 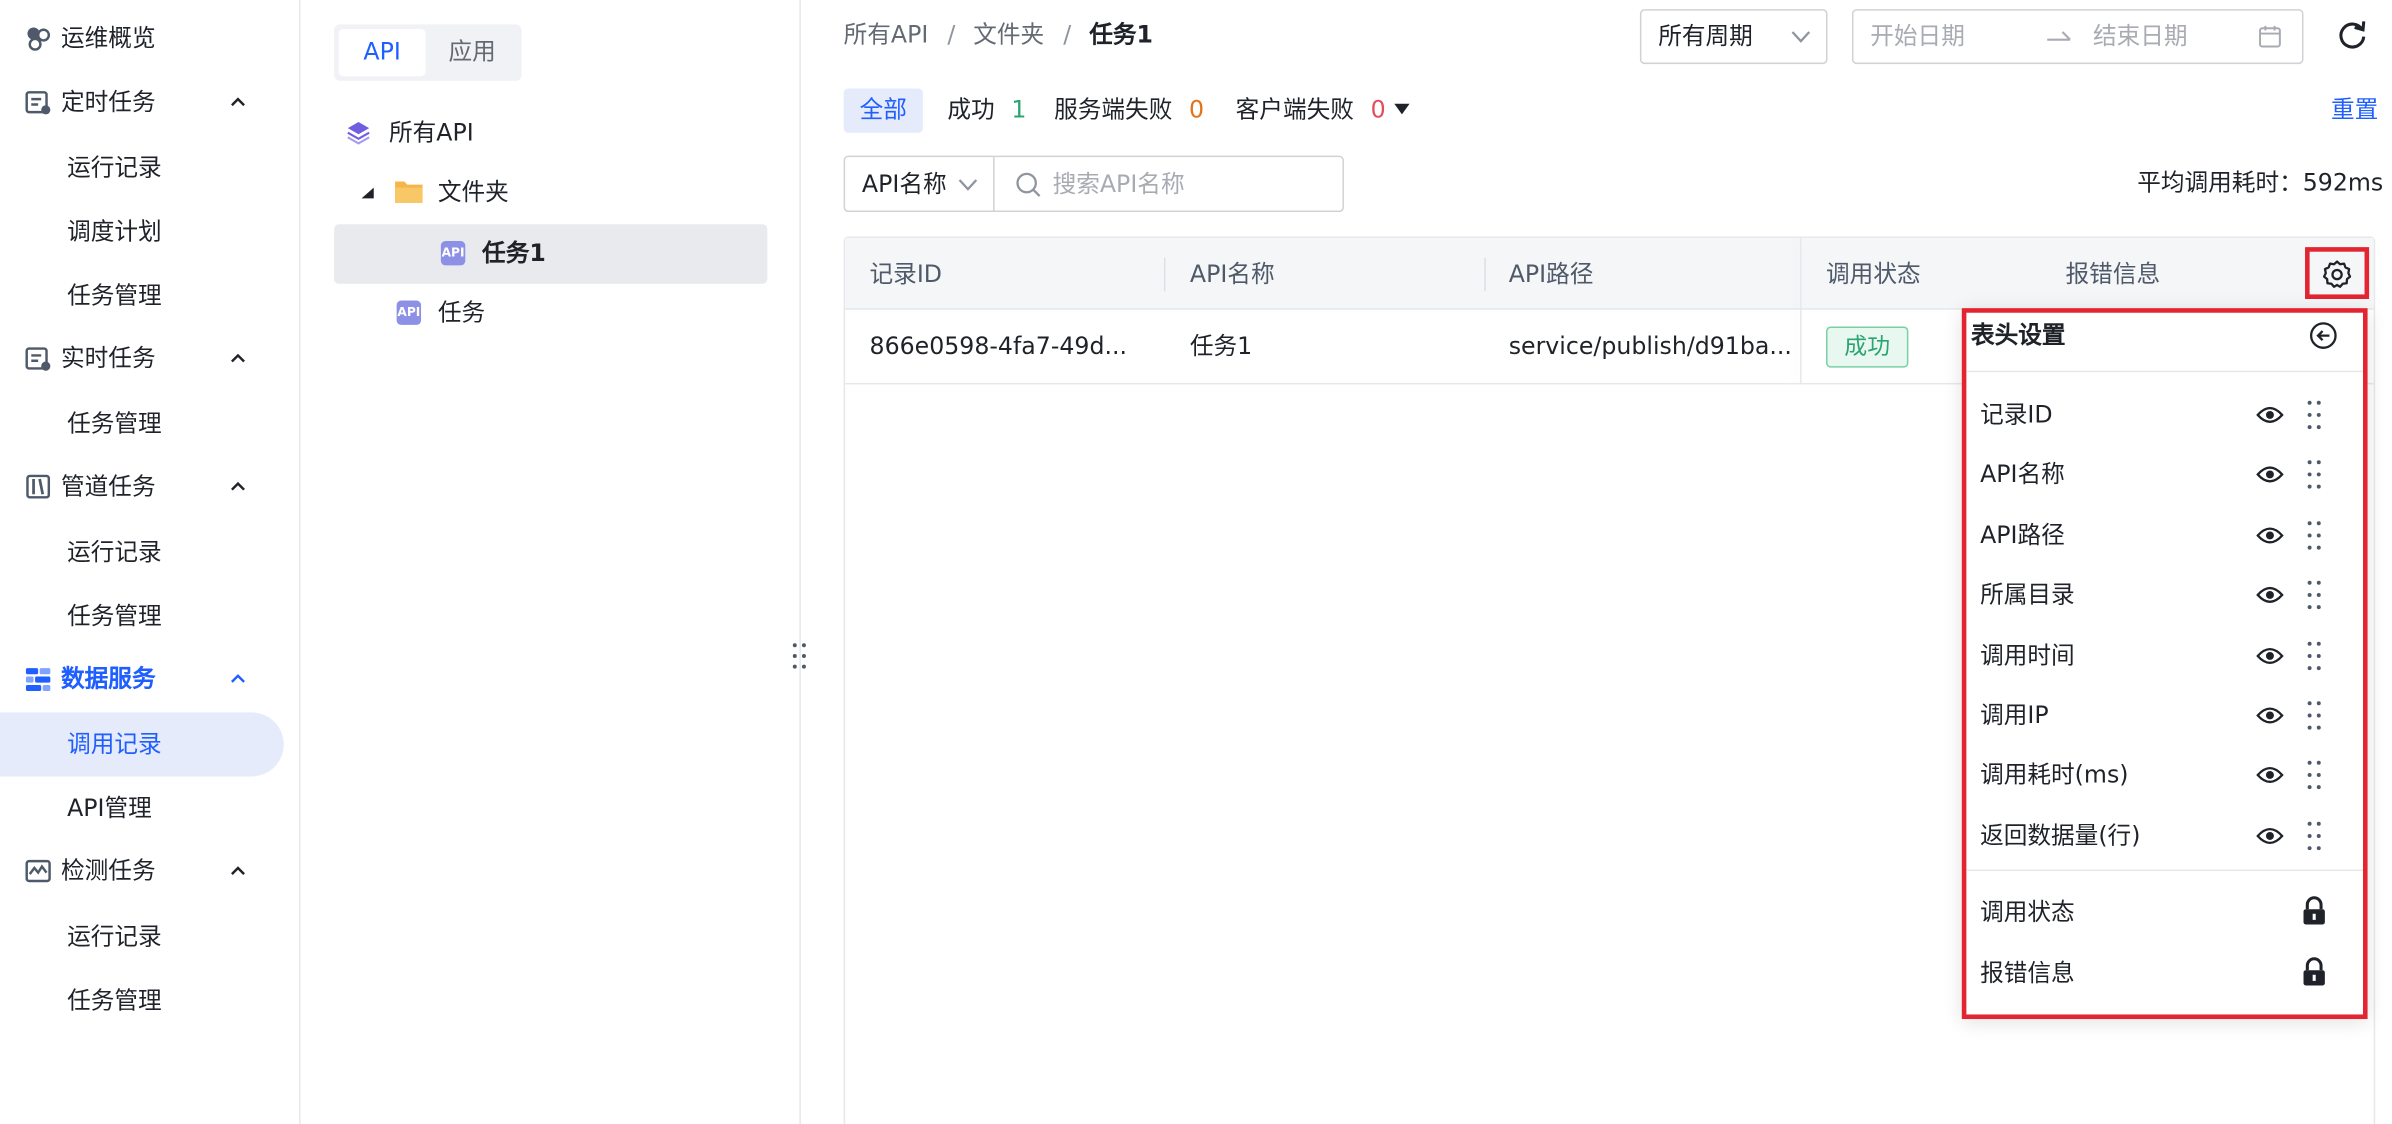 I want to click on column-setting-row: 调用IP, so click(x=2164, y=715).